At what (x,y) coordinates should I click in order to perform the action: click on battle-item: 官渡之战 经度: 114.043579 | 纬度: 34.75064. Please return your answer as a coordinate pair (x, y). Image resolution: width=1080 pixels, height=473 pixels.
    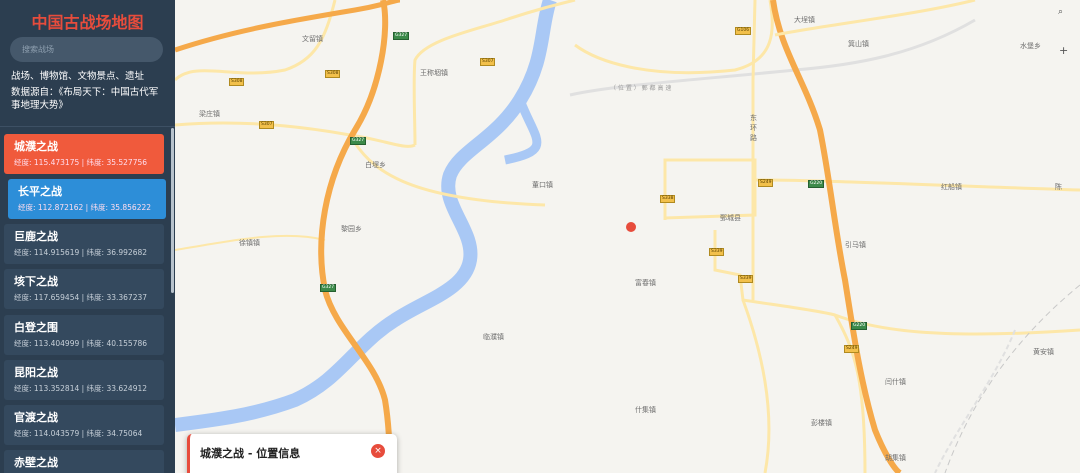
    Looking at the image, I should click on (84, 425).